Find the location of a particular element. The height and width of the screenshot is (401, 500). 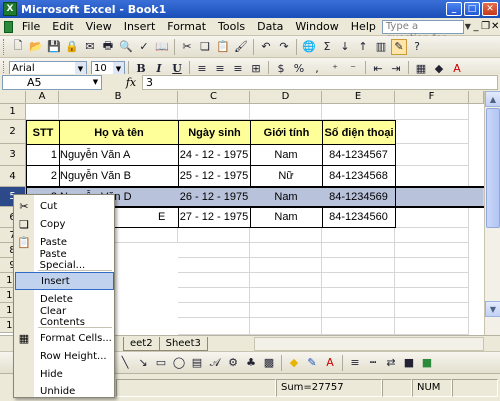

diagram-icon: ⚙ is located at coordinates (233, 363).